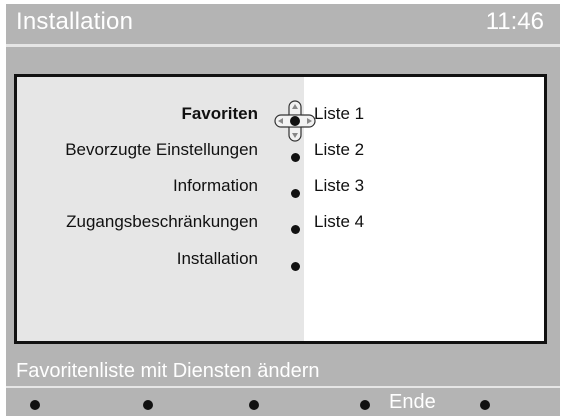 This screenshot has height=420, width=565. I want to click on title-bar: Installation 11:46, so click(283, 23).